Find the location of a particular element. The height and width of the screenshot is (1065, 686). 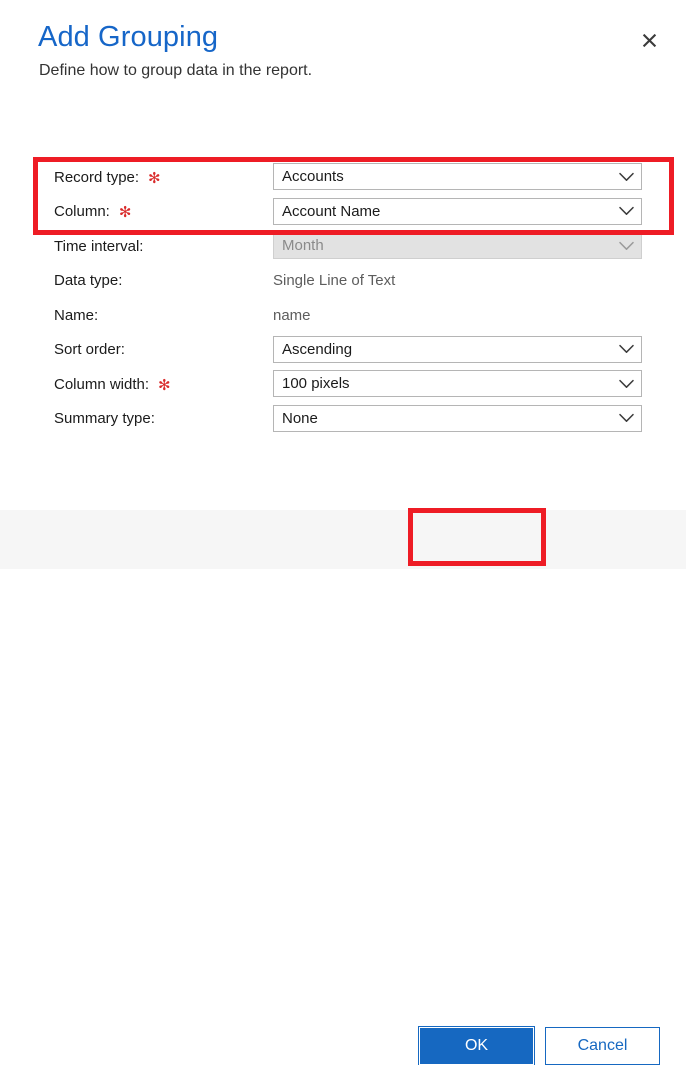

readonly-value: Single Line of Text is located at coordinates (334, 280).